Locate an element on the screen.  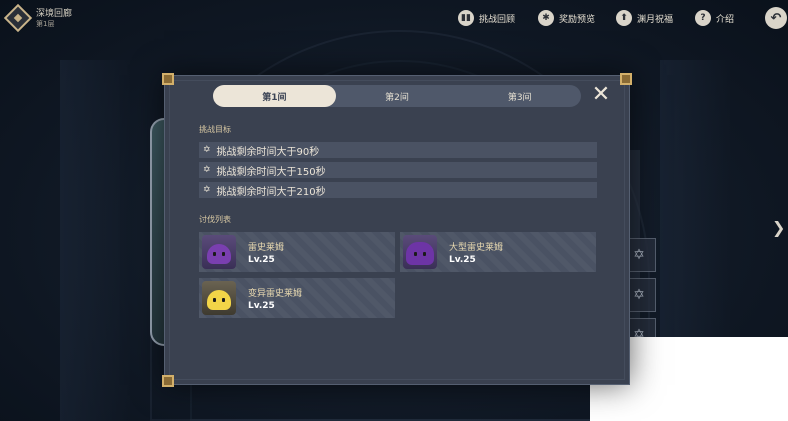
back-arrow-icon: ↶ is located at coordinates (776, 18).